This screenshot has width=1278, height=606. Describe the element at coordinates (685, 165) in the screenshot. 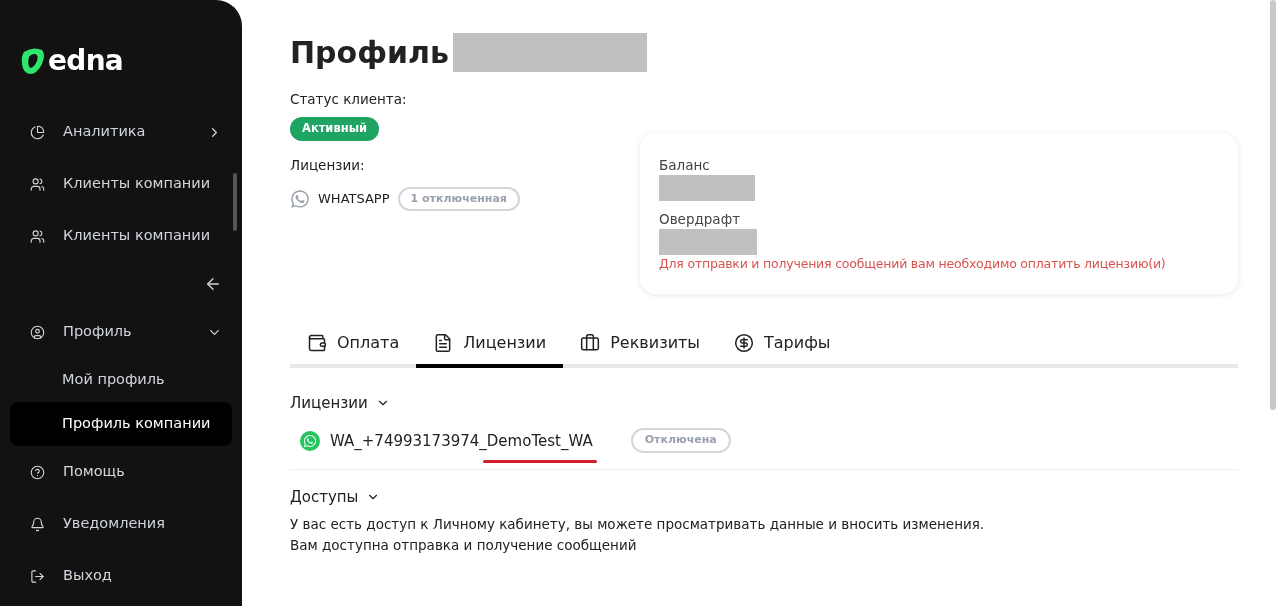

I see `balance-label: Баланс` at that location.